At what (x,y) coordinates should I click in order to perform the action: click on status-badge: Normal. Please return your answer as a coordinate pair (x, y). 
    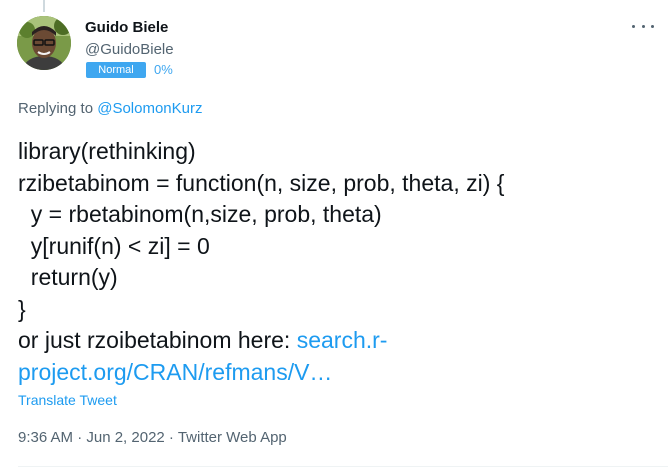
    Looking at the image, I should click on (116, 69).